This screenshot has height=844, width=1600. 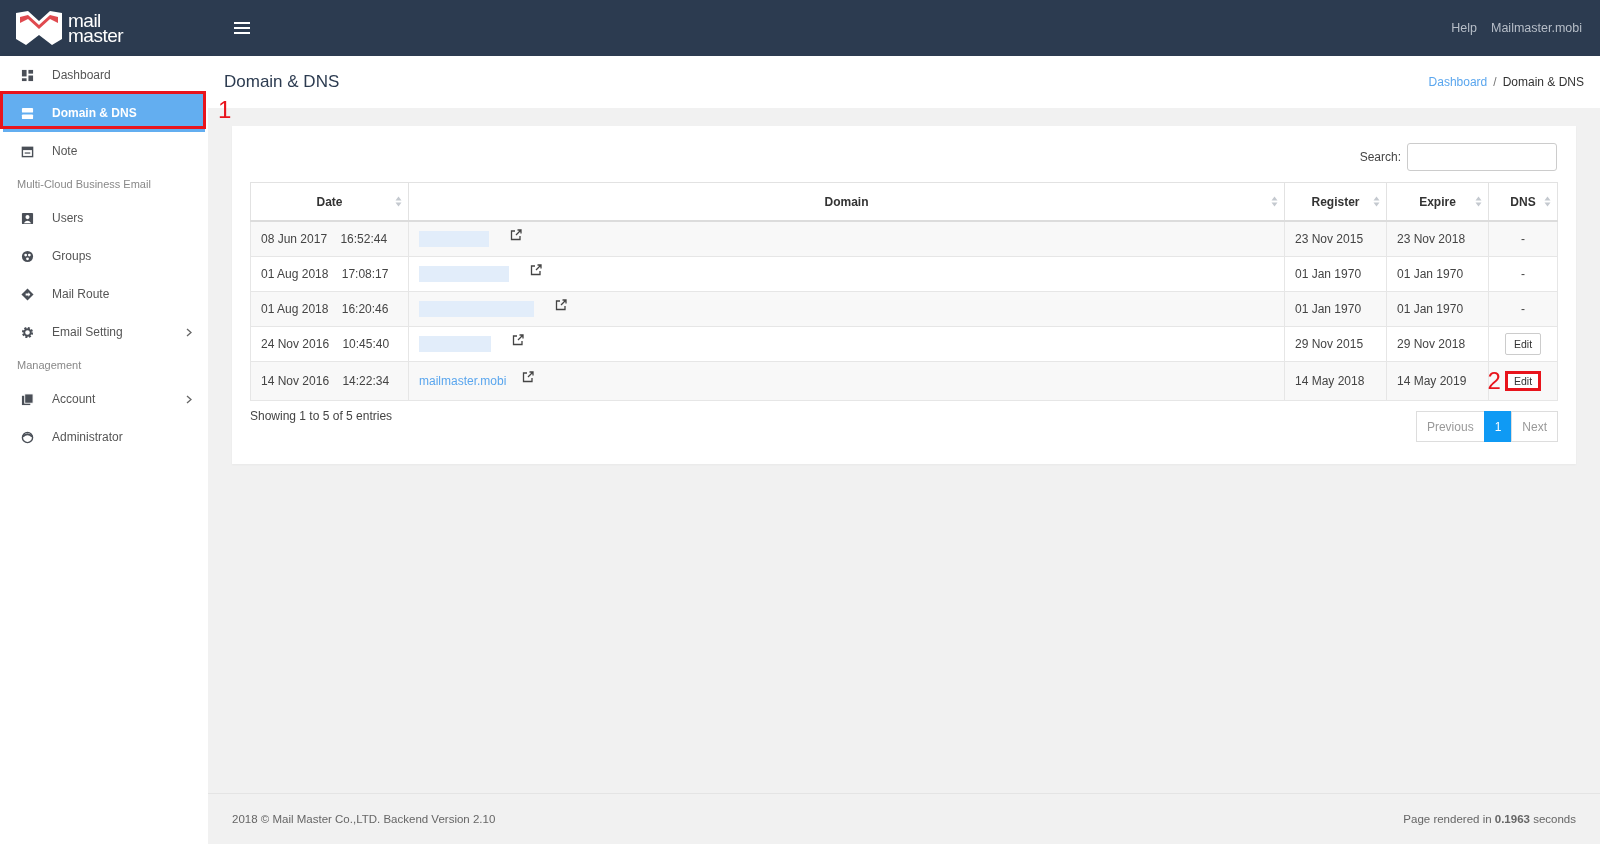 I want to click on settings-icon, so click(x=27, y=332).